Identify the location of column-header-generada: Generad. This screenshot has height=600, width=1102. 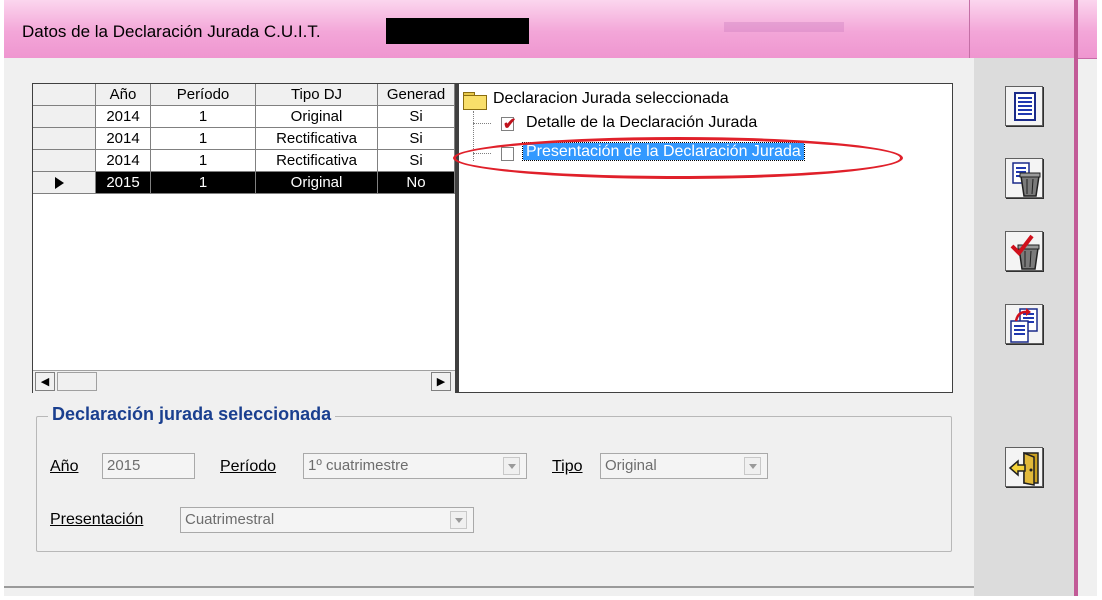
(416, 95).